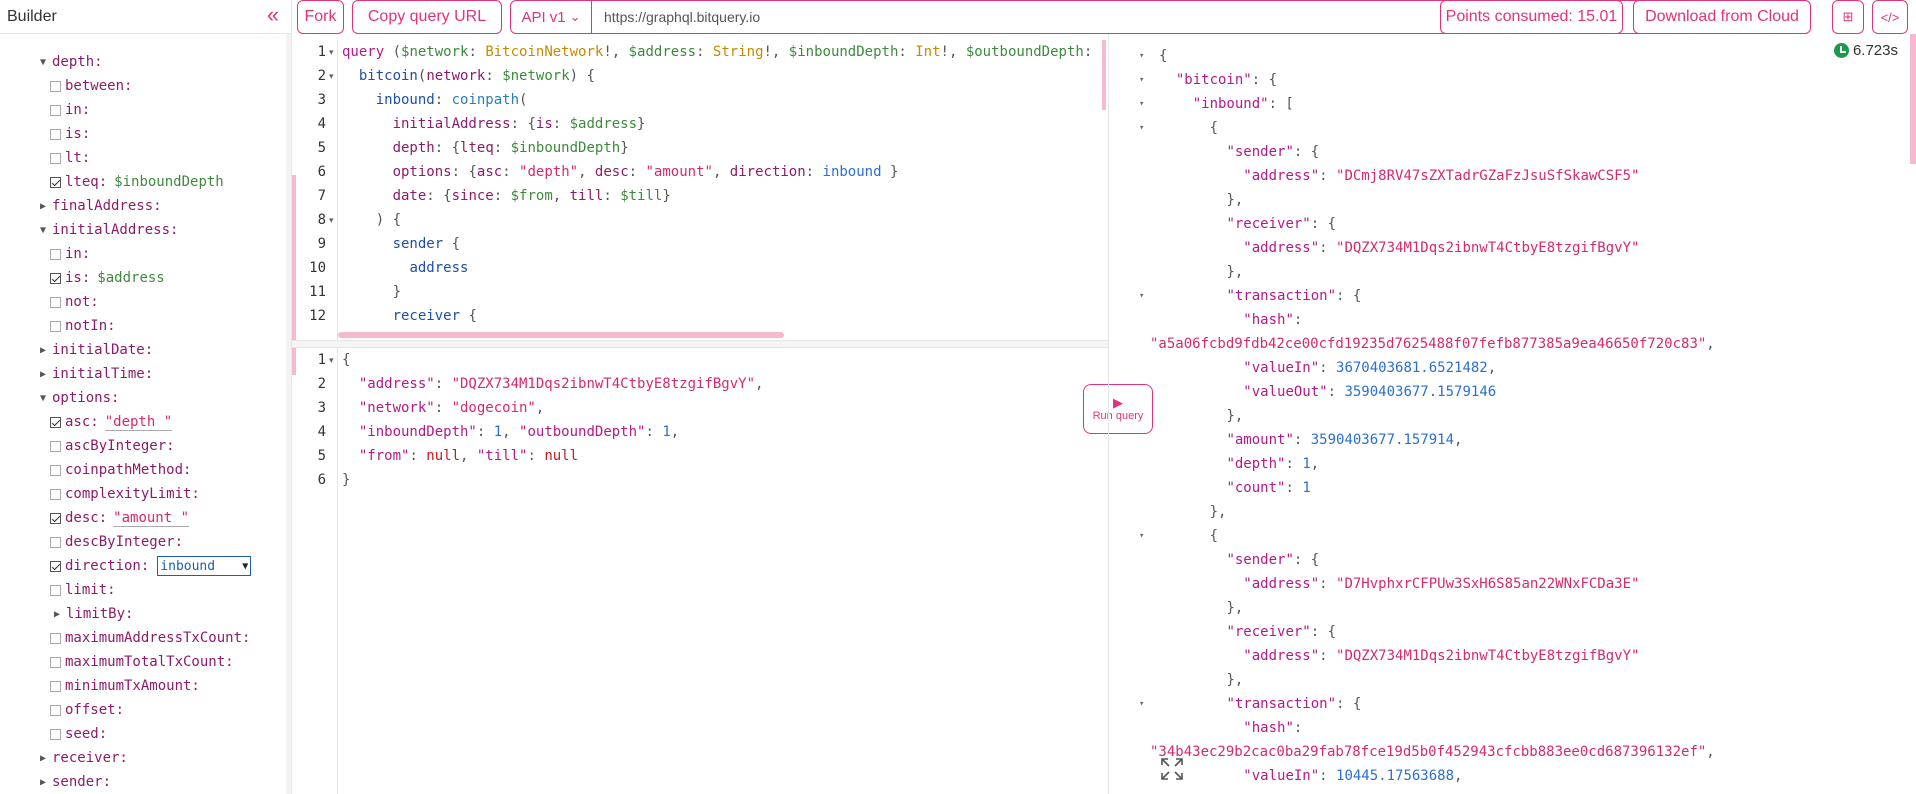 This screenshot has width=1916, height=794. Describe the element at coordinates (418, 456) in the screenshot. I see `code-token: :` at that location.